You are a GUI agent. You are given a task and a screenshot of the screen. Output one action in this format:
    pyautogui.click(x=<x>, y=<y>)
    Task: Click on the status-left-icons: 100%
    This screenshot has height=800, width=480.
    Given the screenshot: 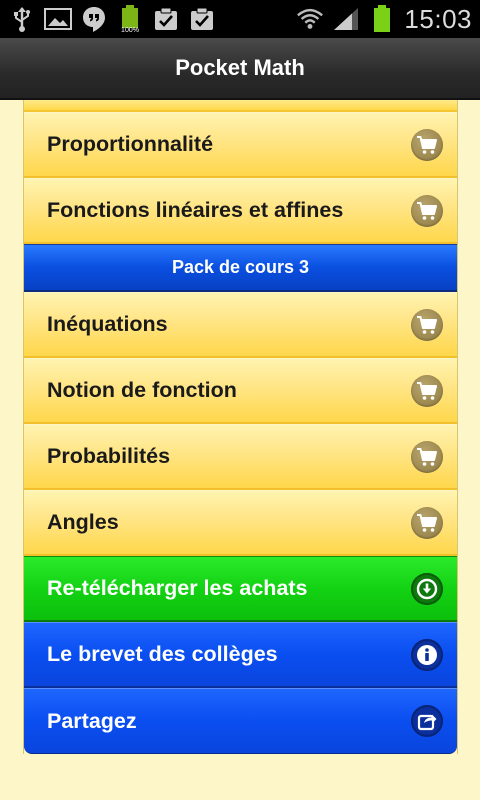 What is the action you would take?
    pyautogui.click(x=112, y=19)
    